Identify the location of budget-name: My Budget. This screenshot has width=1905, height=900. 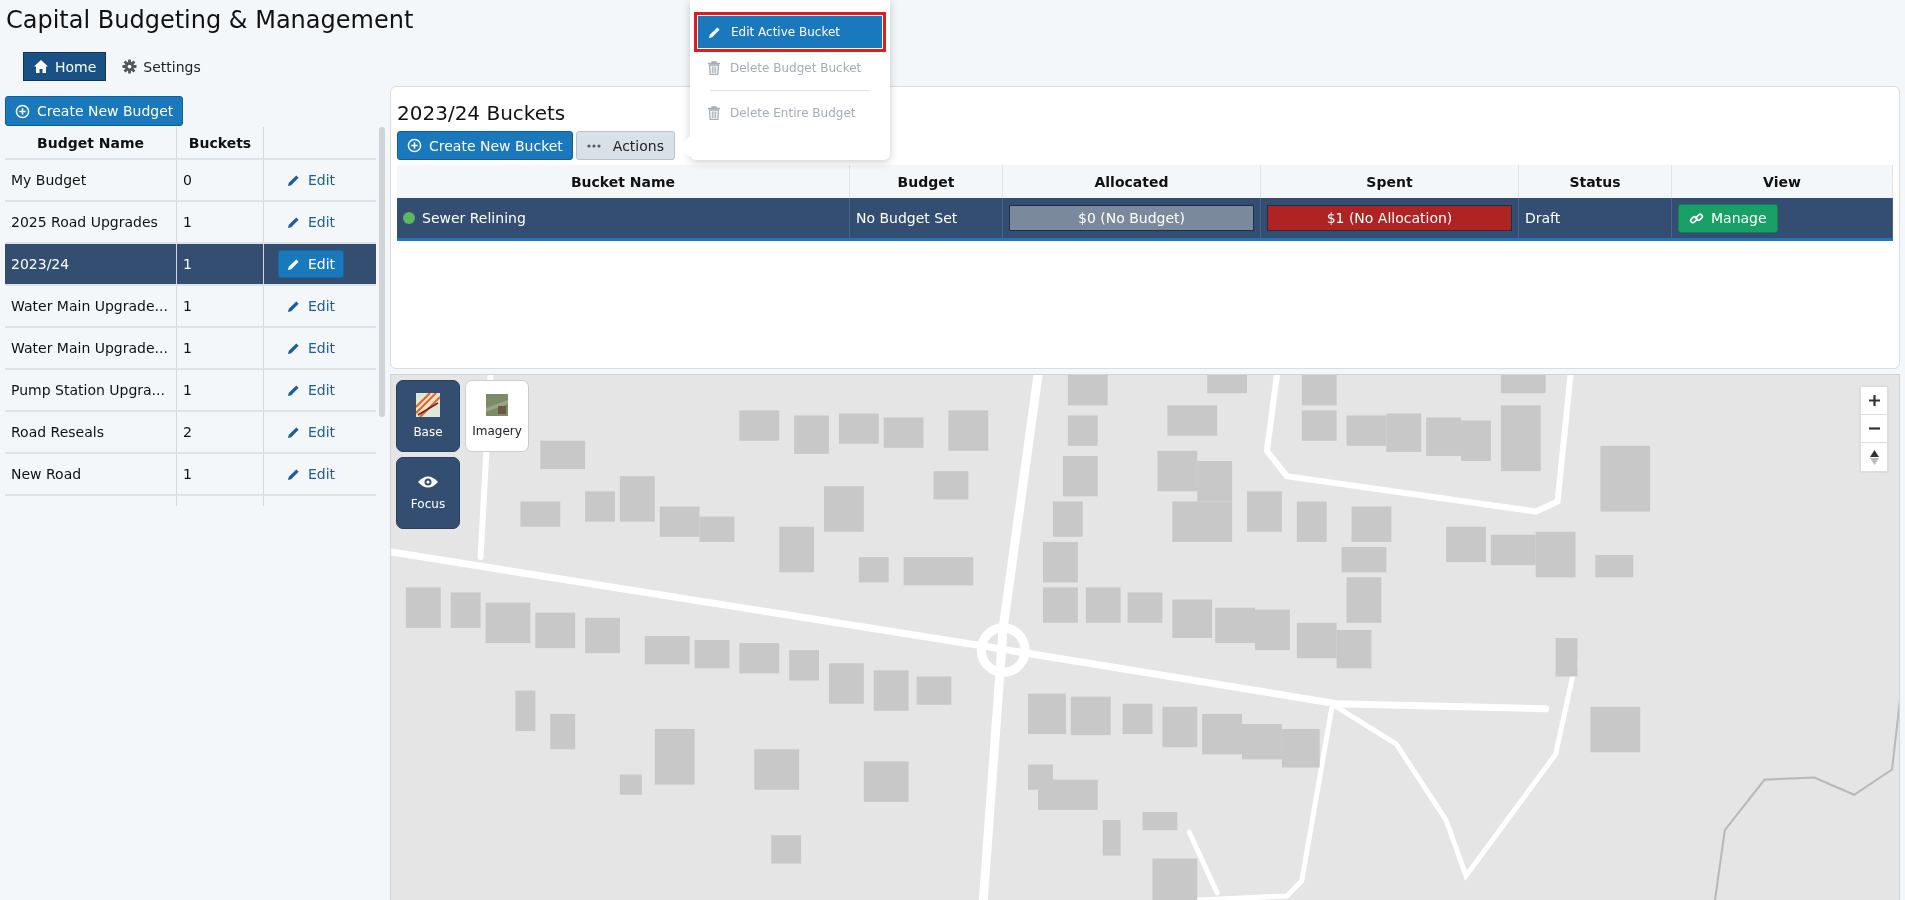
(49, 180).